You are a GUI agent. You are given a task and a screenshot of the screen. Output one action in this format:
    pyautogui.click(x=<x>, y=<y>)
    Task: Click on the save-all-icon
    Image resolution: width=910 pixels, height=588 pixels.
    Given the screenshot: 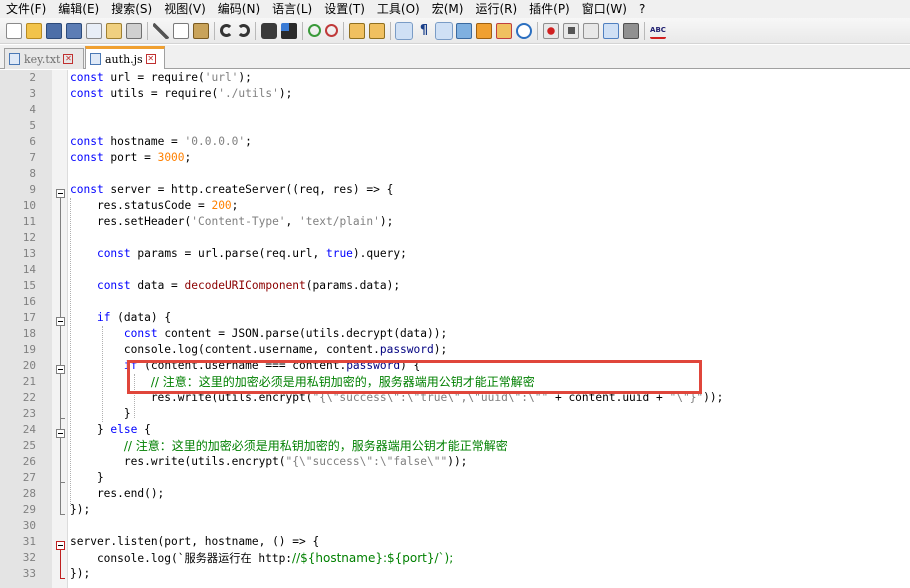 What is the action you would take?
    pyautogui.click(x=74, y=30)
    